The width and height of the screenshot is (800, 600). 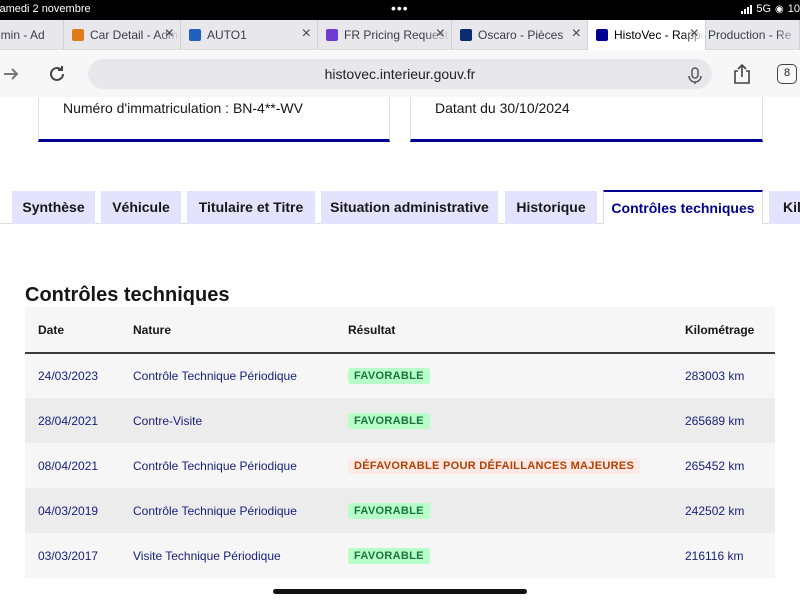 What do you see at coordinates (122, 35) in the screenshot?
I see `browser-tab: Car Detail - Adm ×` at bounding box center [122, 35].